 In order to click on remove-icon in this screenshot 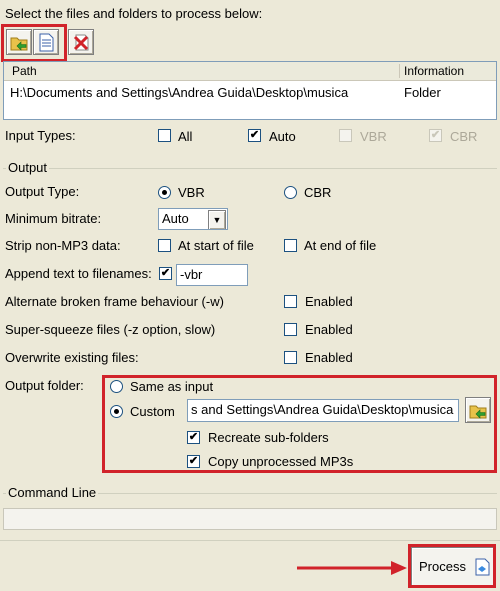, I will do `click(81, 42)`.